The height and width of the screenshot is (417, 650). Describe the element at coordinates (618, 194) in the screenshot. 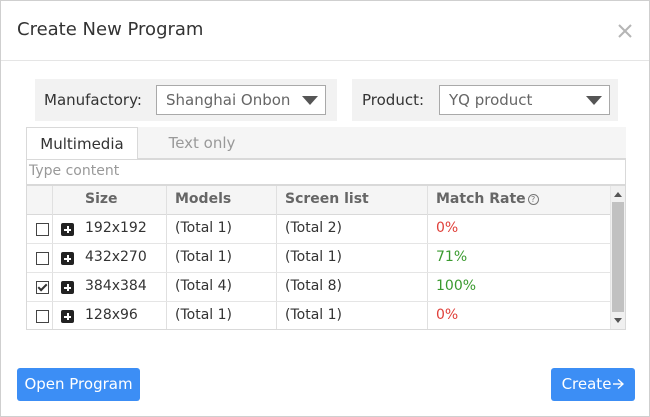

I see `scroll-up-arrow-icon` at that location.